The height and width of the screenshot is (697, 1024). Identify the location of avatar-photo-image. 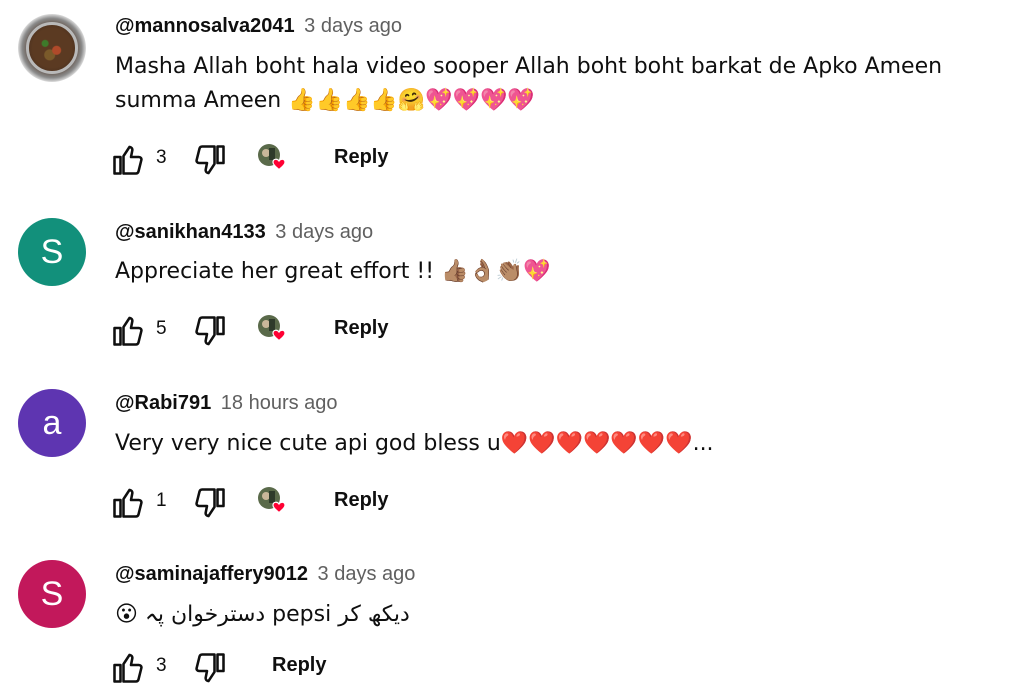
(52, 48).